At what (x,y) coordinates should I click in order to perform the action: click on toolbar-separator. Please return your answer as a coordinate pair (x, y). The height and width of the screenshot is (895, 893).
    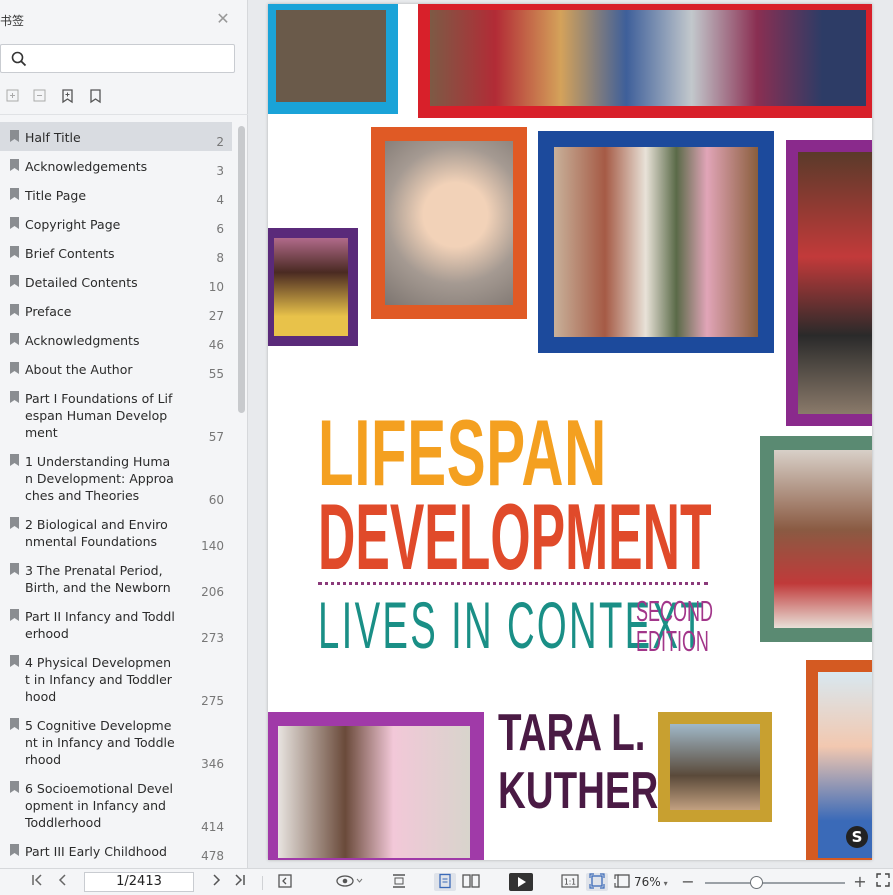
    Looking at the image, I should click on (262, 883).